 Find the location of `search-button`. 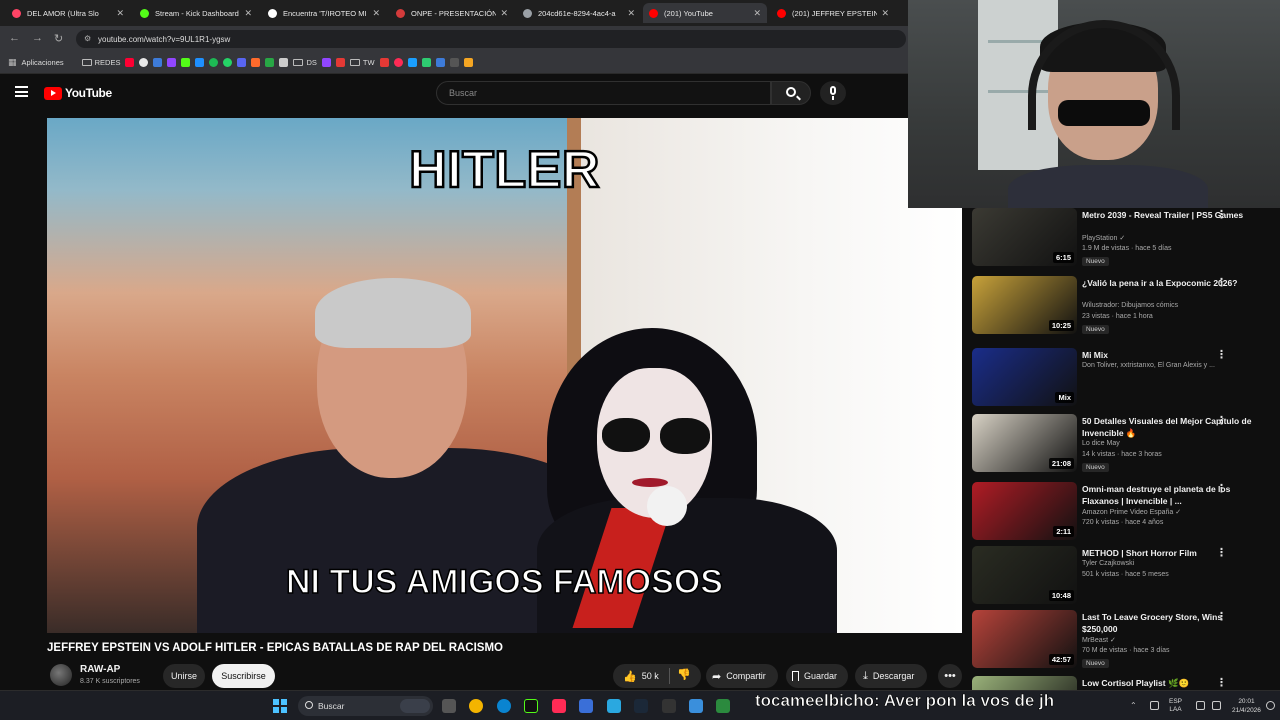

search-button is located at coordinates (791, 93).